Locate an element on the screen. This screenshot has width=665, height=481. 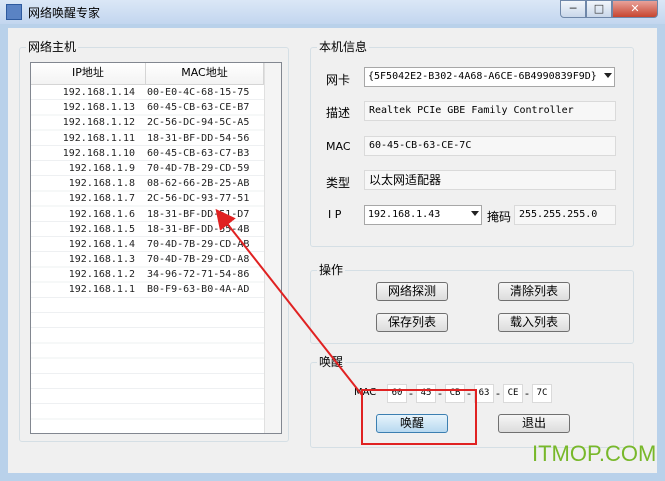
table-row: 192.168.1.8 08-62-66-2B-25-AB is located at coordinates (148, 183).